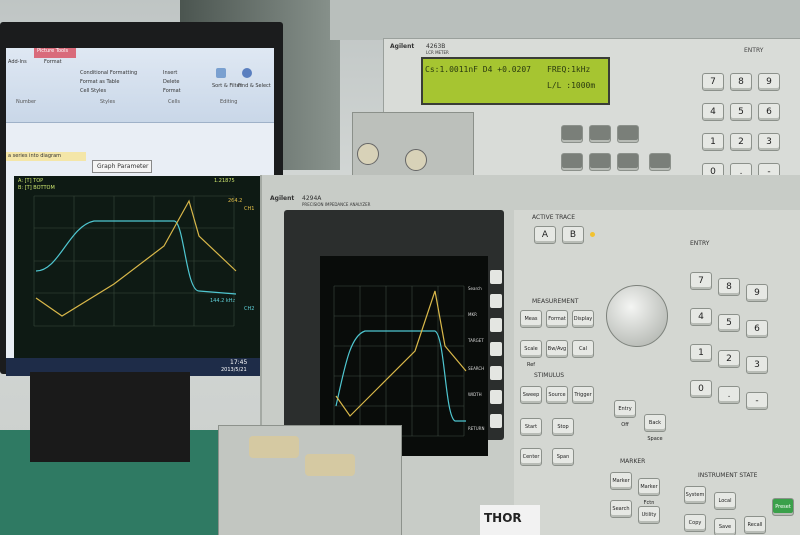  Describe the element at coordinates (741, 112) in the screenshot. I see `lcr-key-5: 5` at that location.